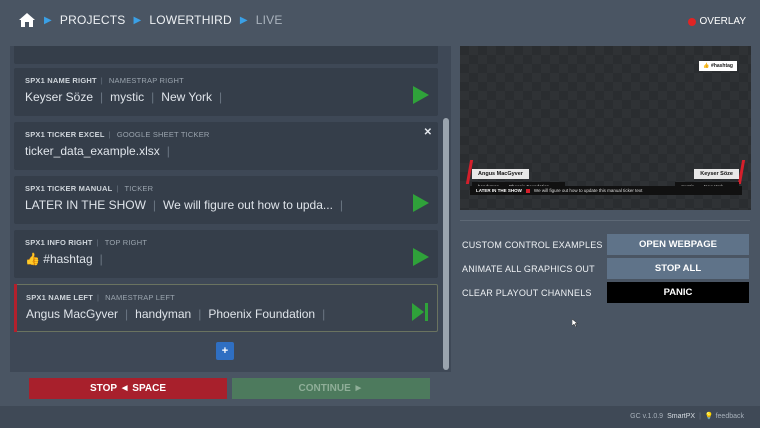  Describe the element at coordinates (127, 97) in the screenshot. I see `item-field: mystic` at that location.